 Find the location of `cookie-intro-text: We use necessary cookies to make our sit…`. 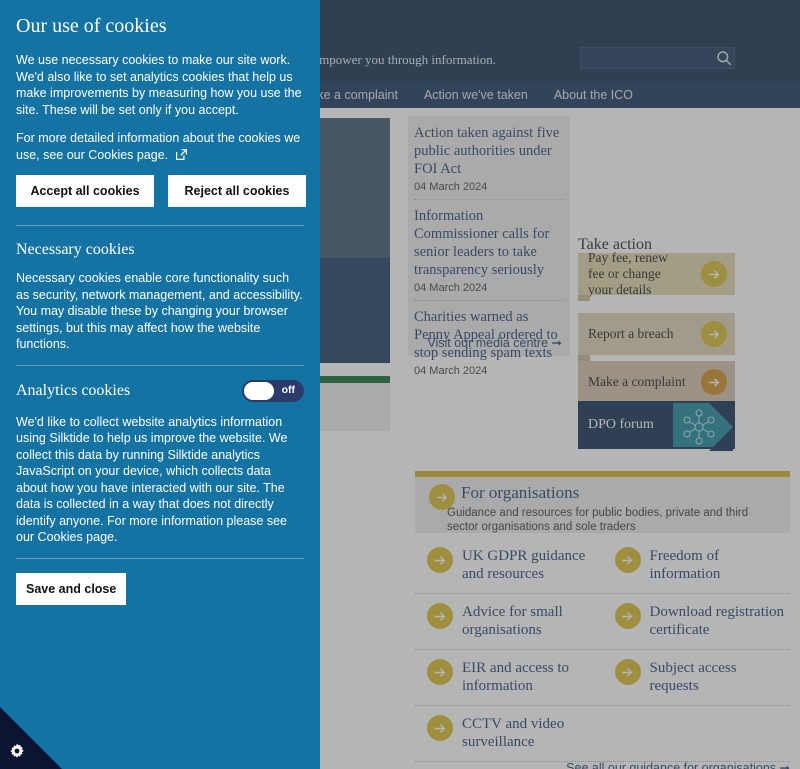

cookie-intro-text: We use necessary cookies to make our sit… is located at coordinates (159, 85).